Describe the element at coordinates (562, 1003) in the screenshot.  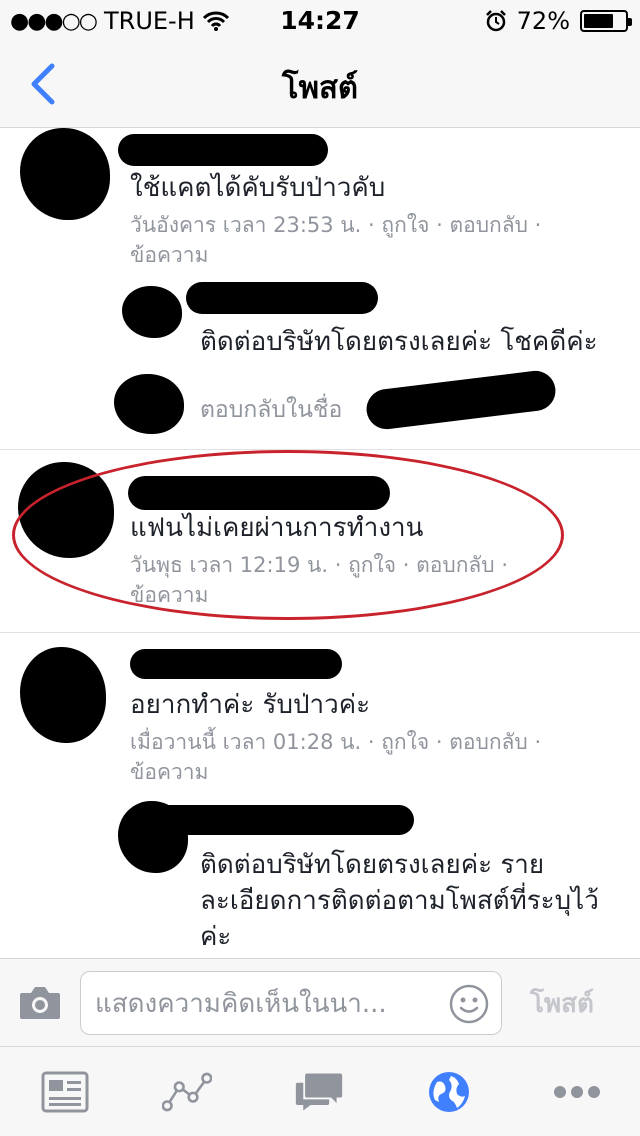
I see `post-comment-button: โพสต์` at that location.